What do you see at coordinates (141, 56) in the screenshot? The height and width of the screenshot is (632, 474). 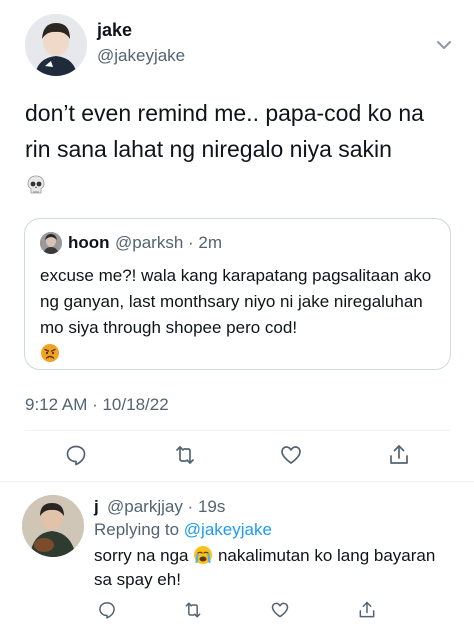 I see `main-handle: @jakeyjake` at bounding box center [141, 56].